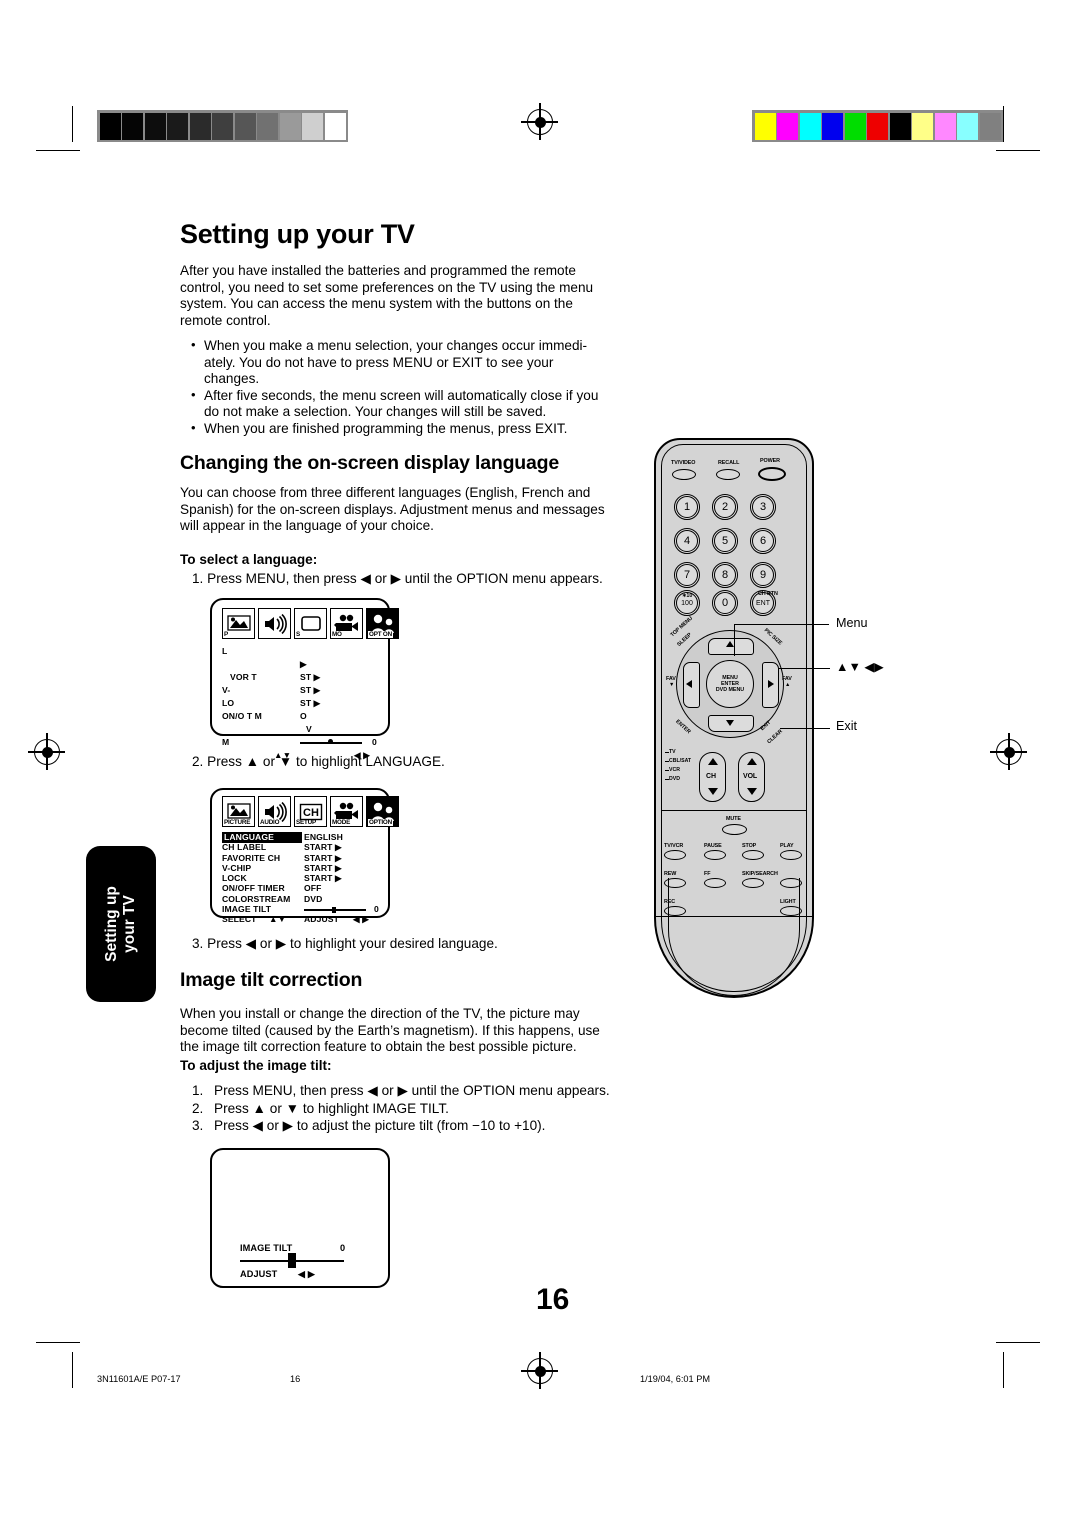 This screenshot has height=1513, width=1080. I want to click on nav-up-arrow-icon, so click(730, 644).